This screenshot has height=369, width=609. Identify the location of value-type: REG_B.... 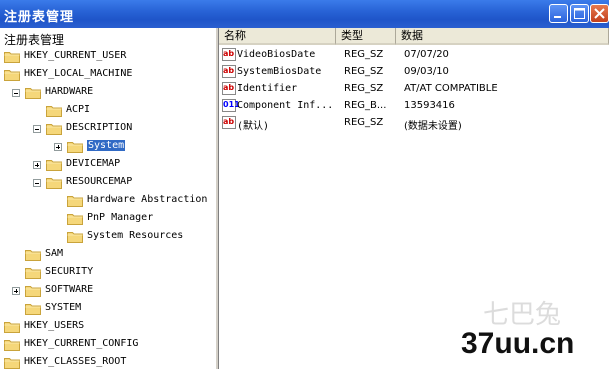
(365, 105).